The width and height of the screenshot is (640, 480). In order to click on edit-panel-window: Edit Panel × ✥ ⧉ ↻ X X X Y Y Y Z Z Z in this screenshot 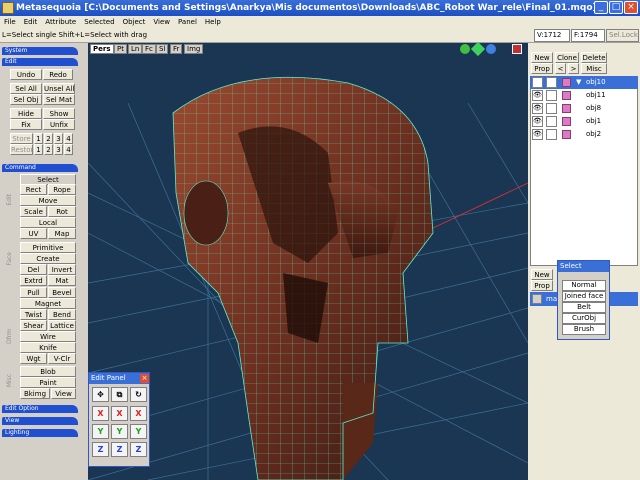, I will do `click(119, 419)`.